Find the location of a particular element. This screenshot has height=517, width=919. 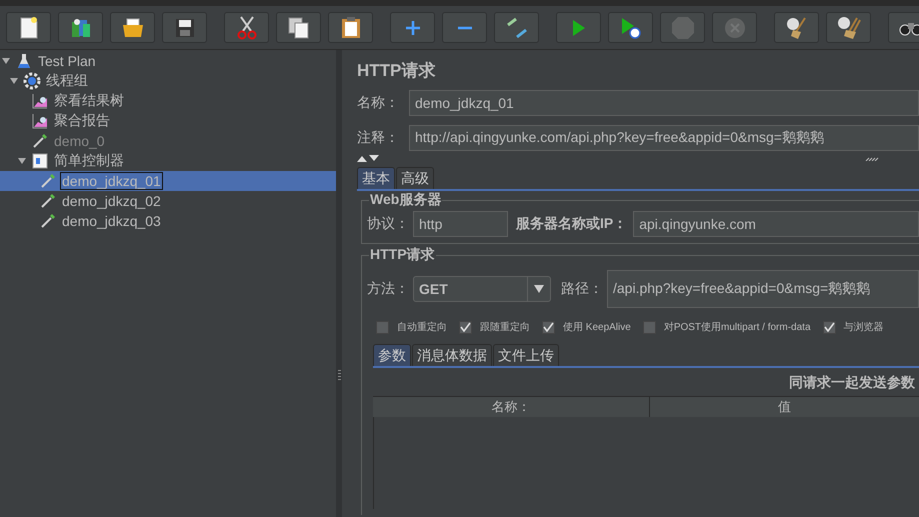

checkbox-label: 跟随重定向 is located at coordinates (505, 327).